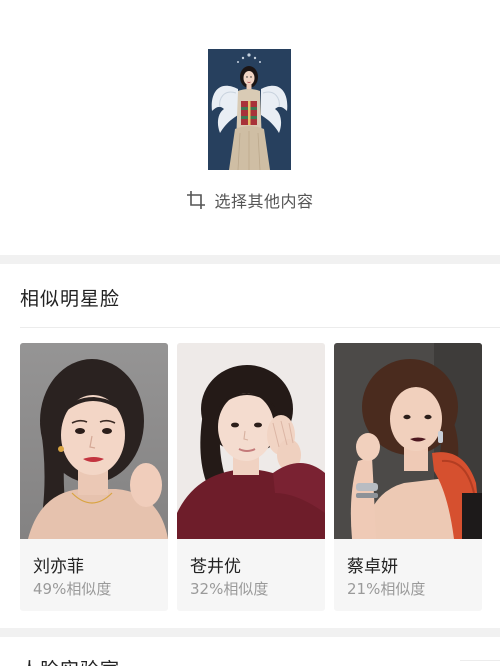 This screenshot has width=500, height=666. Describe the element at coordinates (372, 567) in the screenshot. I see `celebrity-name: 蔡卓妍` at that location.